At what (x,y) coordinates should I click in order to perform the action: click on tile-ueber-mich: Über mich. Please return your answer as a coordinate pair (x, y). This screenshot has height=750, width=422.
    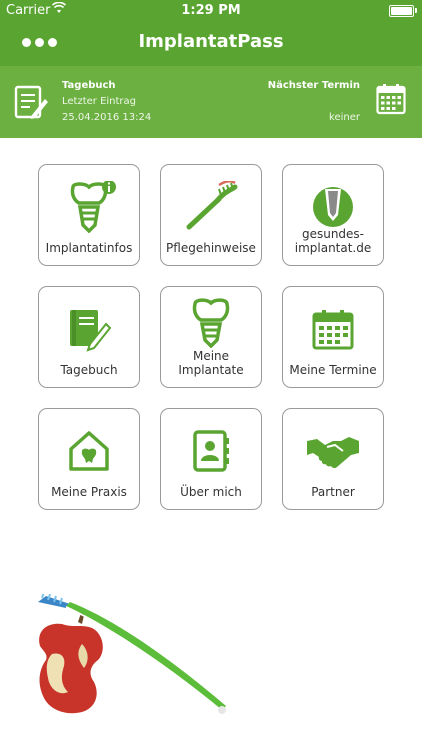
    Looking at the image, I should click on (211, 459).